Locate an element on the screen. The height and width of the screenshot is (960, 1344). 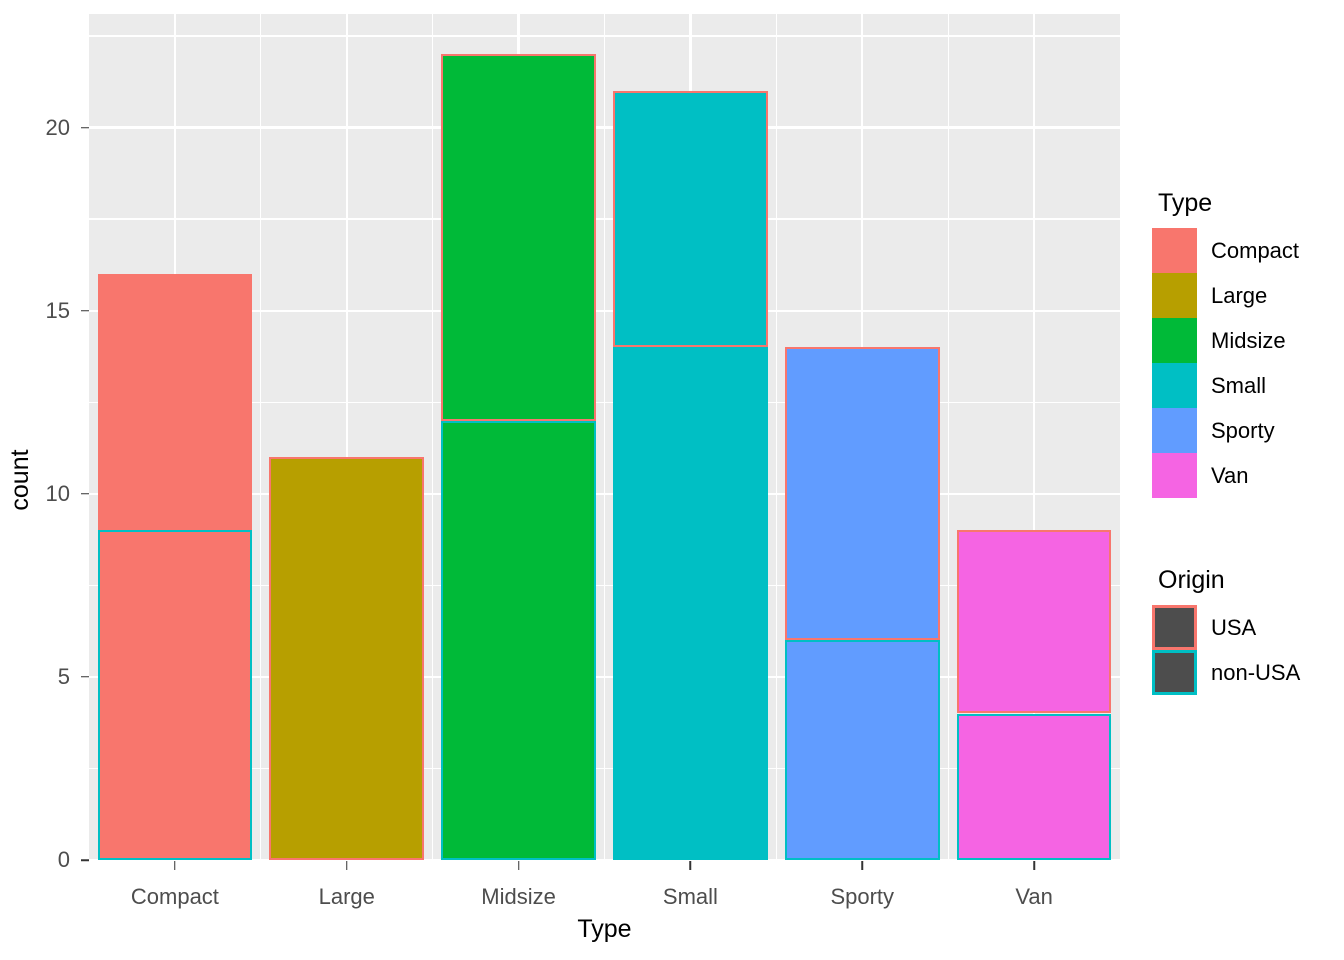
y-axis-tick-labels: 0 5 10 15 20 is located at coordinates (47, 480).